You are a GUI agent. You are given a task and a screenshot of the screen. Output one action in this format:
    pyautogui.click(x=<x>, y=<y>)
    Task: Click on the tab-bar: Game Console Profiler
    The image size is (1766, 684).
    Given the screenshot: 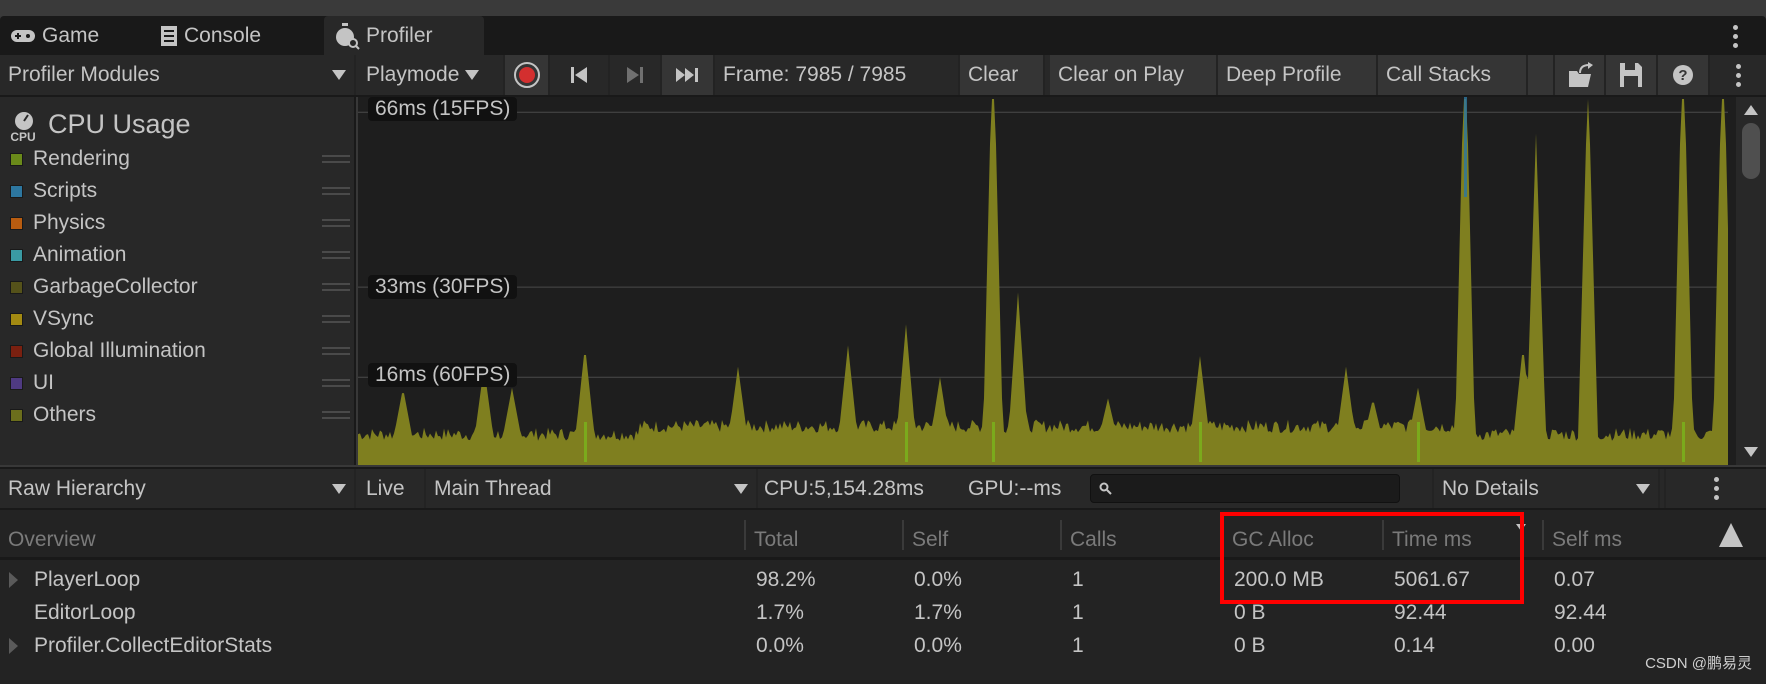 What is the action you would take?
    pyautogui.click(x=883, y=35)
    